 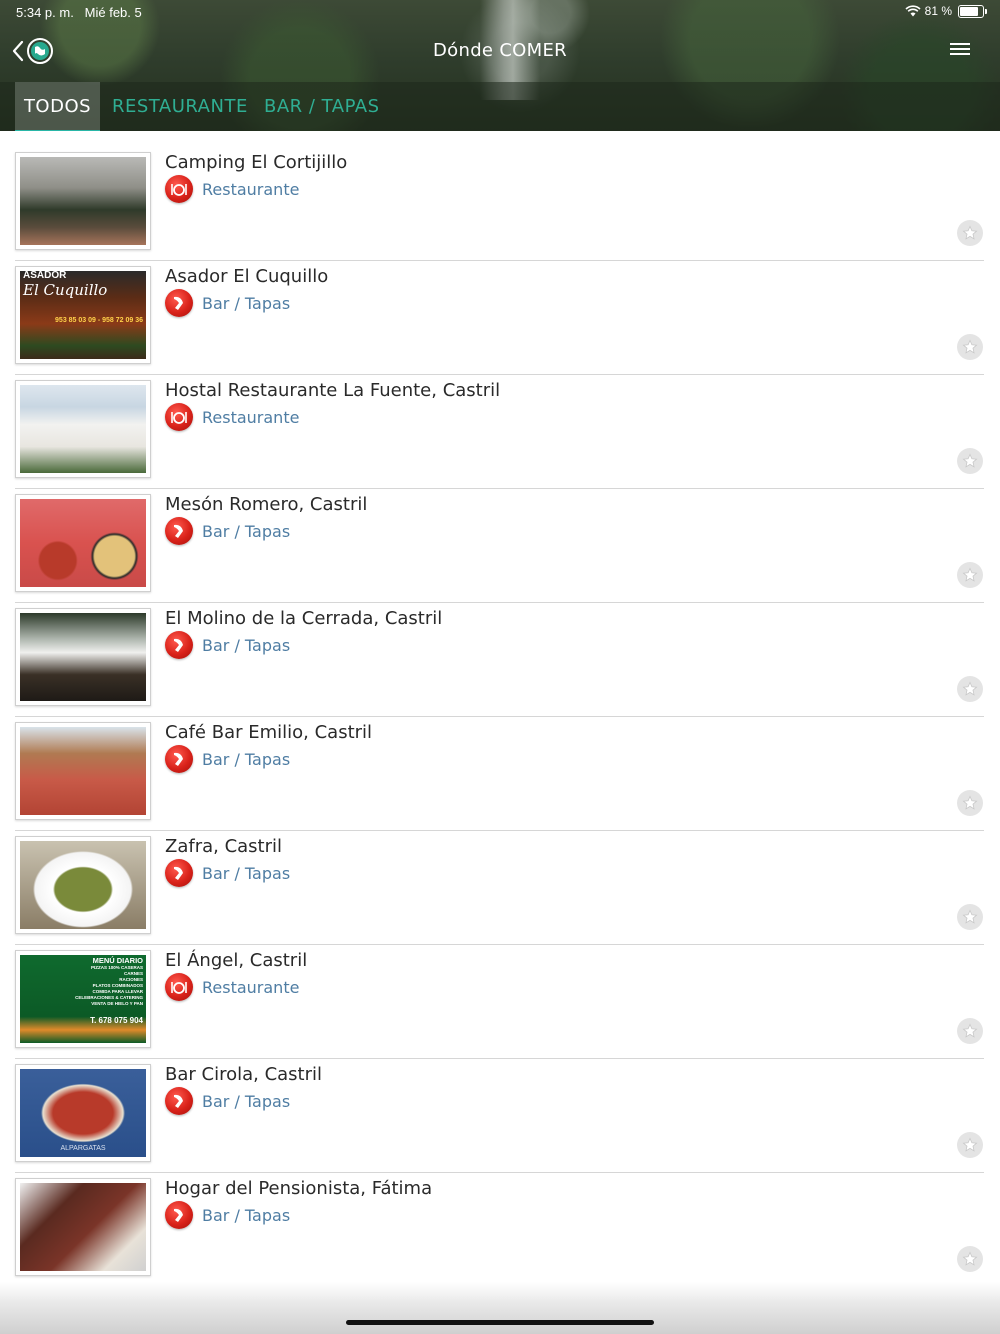 What do you see at coordinates (500, 1322) in the screenshot?
I see `home-indicator` at bounding box center [500, 1322].